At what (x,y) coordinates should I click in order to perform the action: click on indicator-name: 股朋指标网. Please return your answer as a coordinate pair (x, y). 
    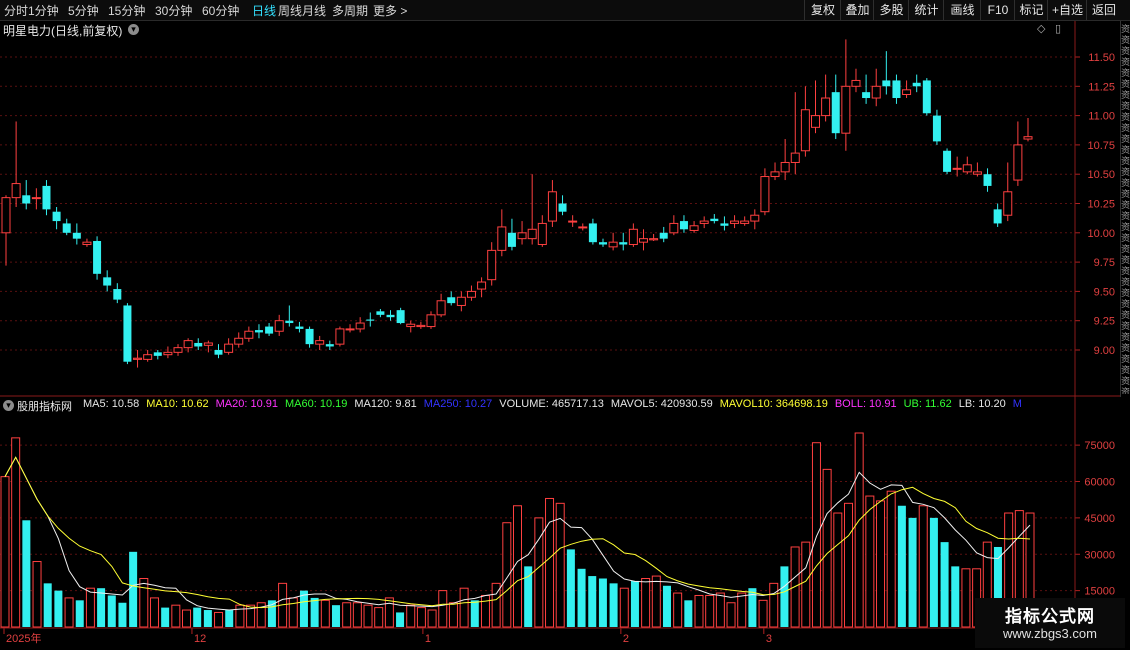
    Looking at the image, I should click on (44, 405).